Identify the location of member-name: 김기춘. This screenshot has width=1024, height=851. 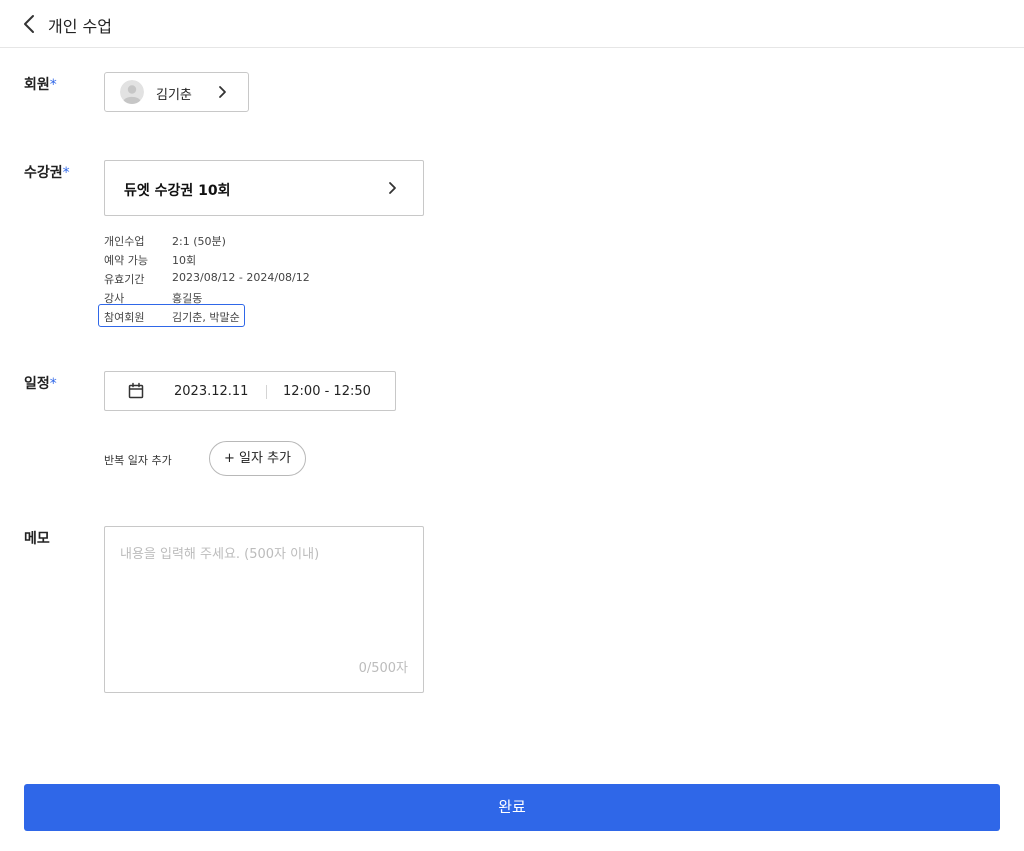
(174, 95).